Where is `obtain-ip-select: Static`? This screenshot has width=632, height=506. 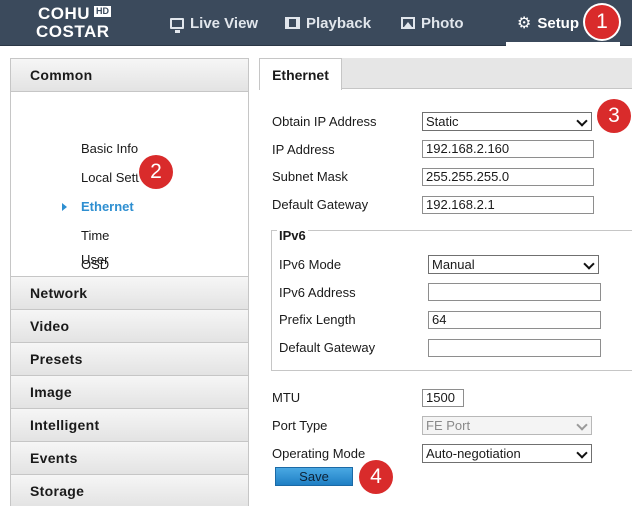 obtain-ip-select: Static is located at coordinates (507, 121).